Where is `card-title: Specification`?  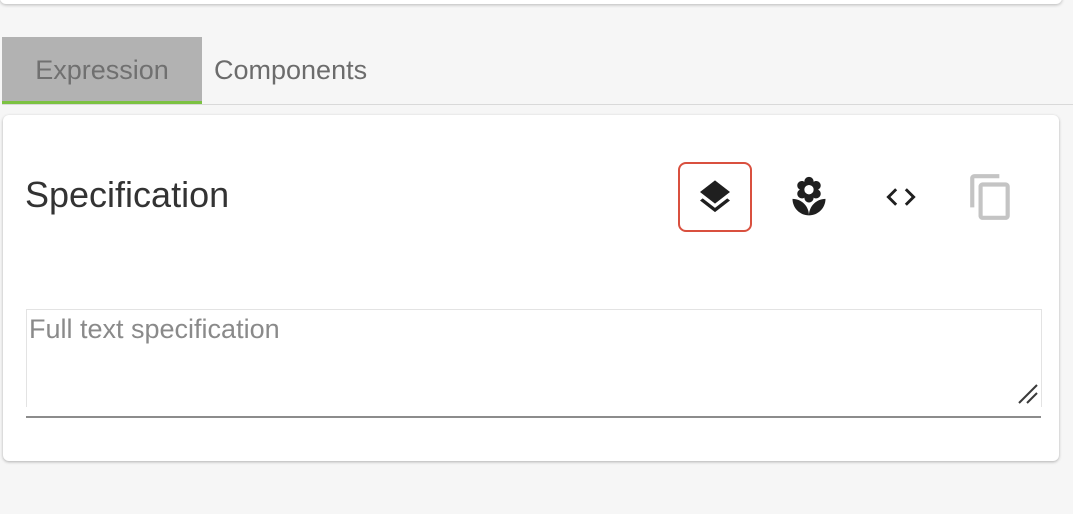
card-title: Specification is located at coordinates (127, 194).